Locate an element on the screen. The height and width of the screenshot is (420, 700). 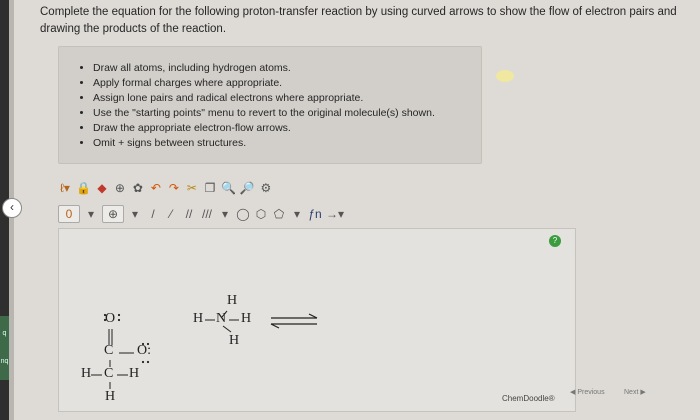
wedge-bond-icon: ⁄ is located at coordinates (171, 214).